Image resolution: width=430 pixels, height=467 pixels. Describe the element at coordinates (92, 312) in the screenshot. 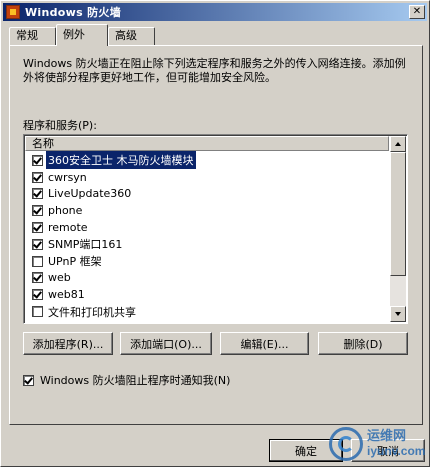

I see `list-item-label: 文件和打印机共享` at that location.